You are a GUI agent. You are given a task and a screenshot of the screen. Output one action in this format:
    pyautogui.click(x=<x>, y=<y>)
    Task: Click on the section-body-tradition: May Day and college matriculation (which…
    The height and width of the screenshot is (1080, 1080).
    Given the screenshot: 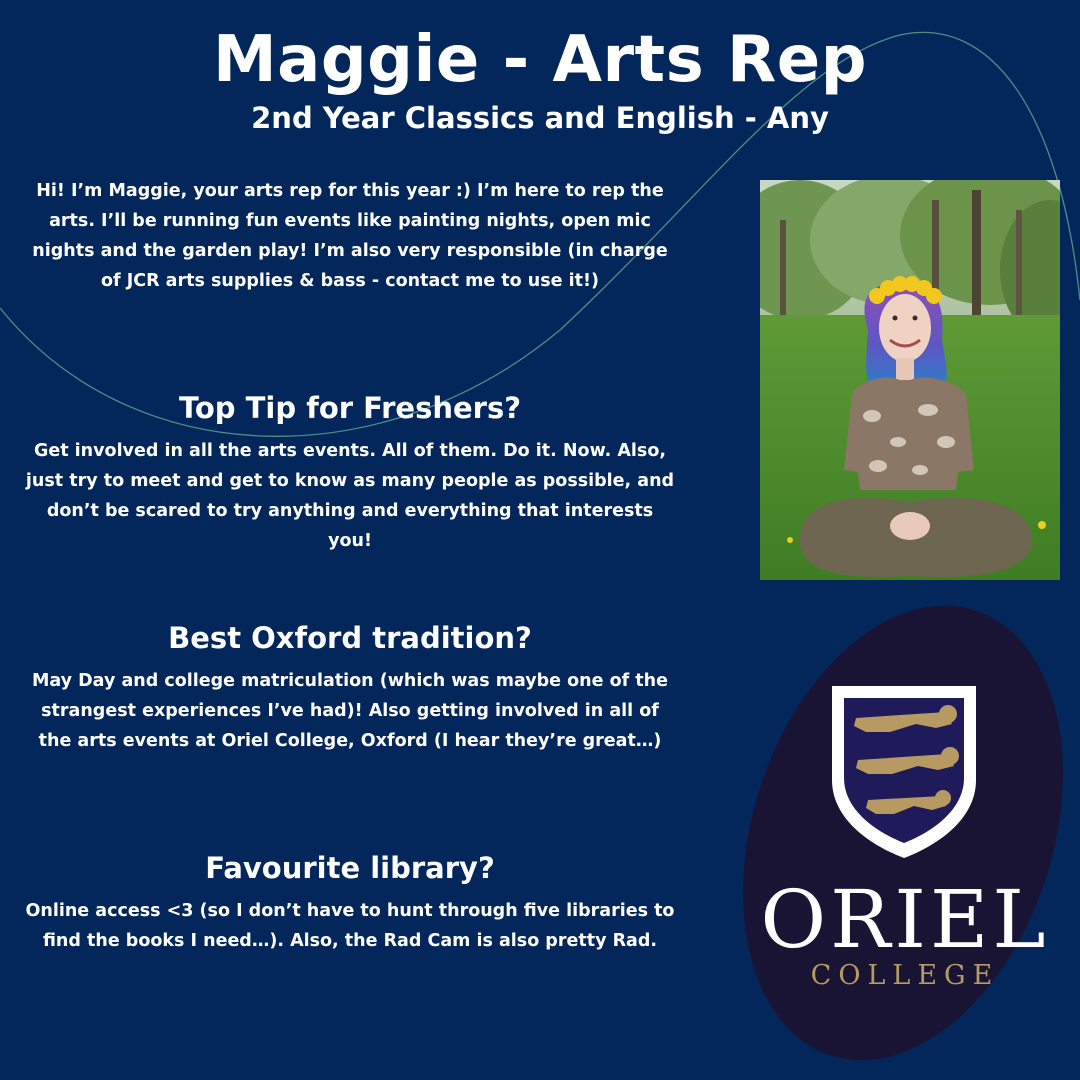 What is the action you would take?
    pyautogui.click(x=350, y=711)
    